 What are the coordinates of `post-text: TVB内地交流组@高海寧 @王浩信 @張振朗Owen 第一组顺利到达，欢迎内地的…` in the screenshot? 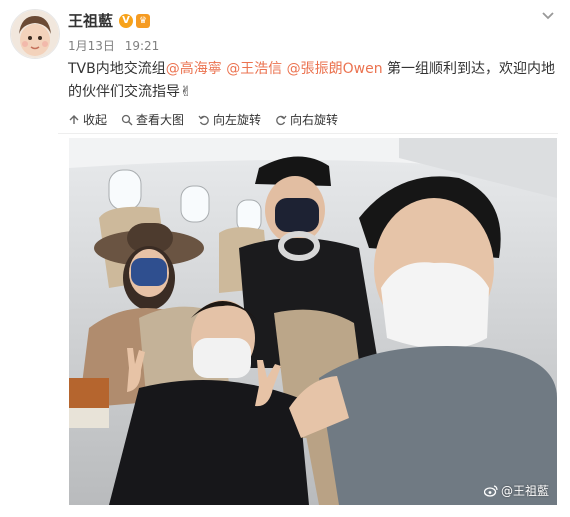 It's located at (312, 81).